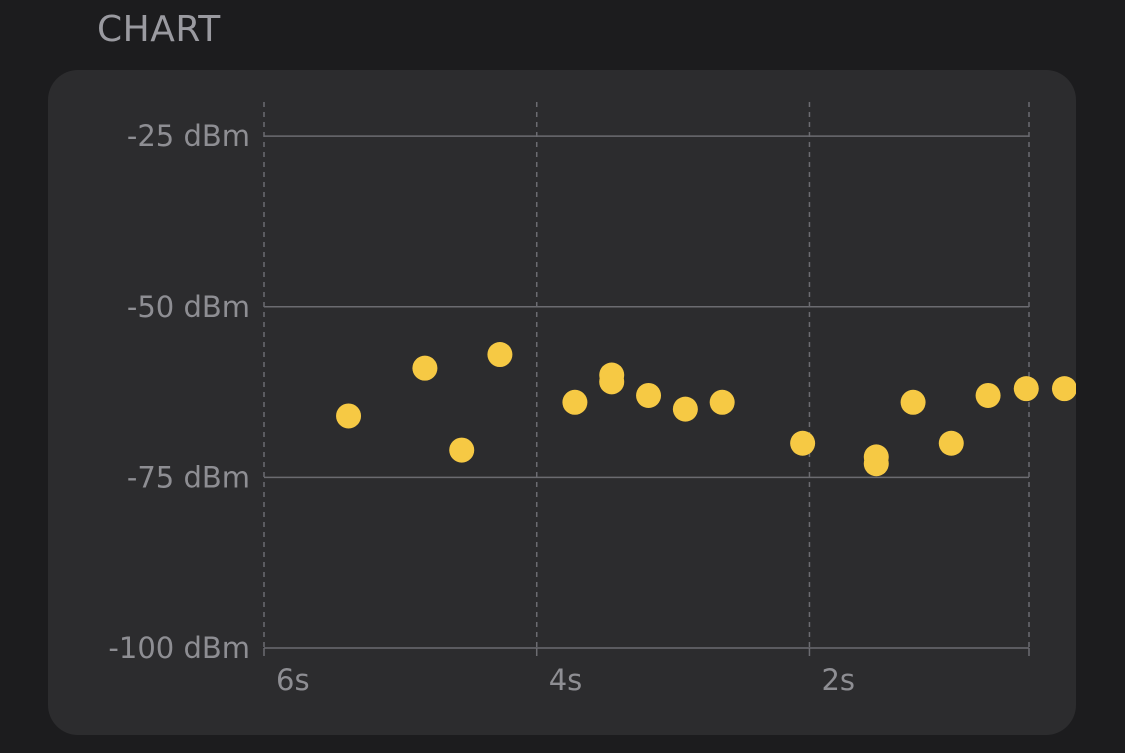 Image resolution: width=1125 pixels, height=753 pixels. Describe the element at coordinates (159, 29) in the screenshot. I see `section-header: CHART` at that location.